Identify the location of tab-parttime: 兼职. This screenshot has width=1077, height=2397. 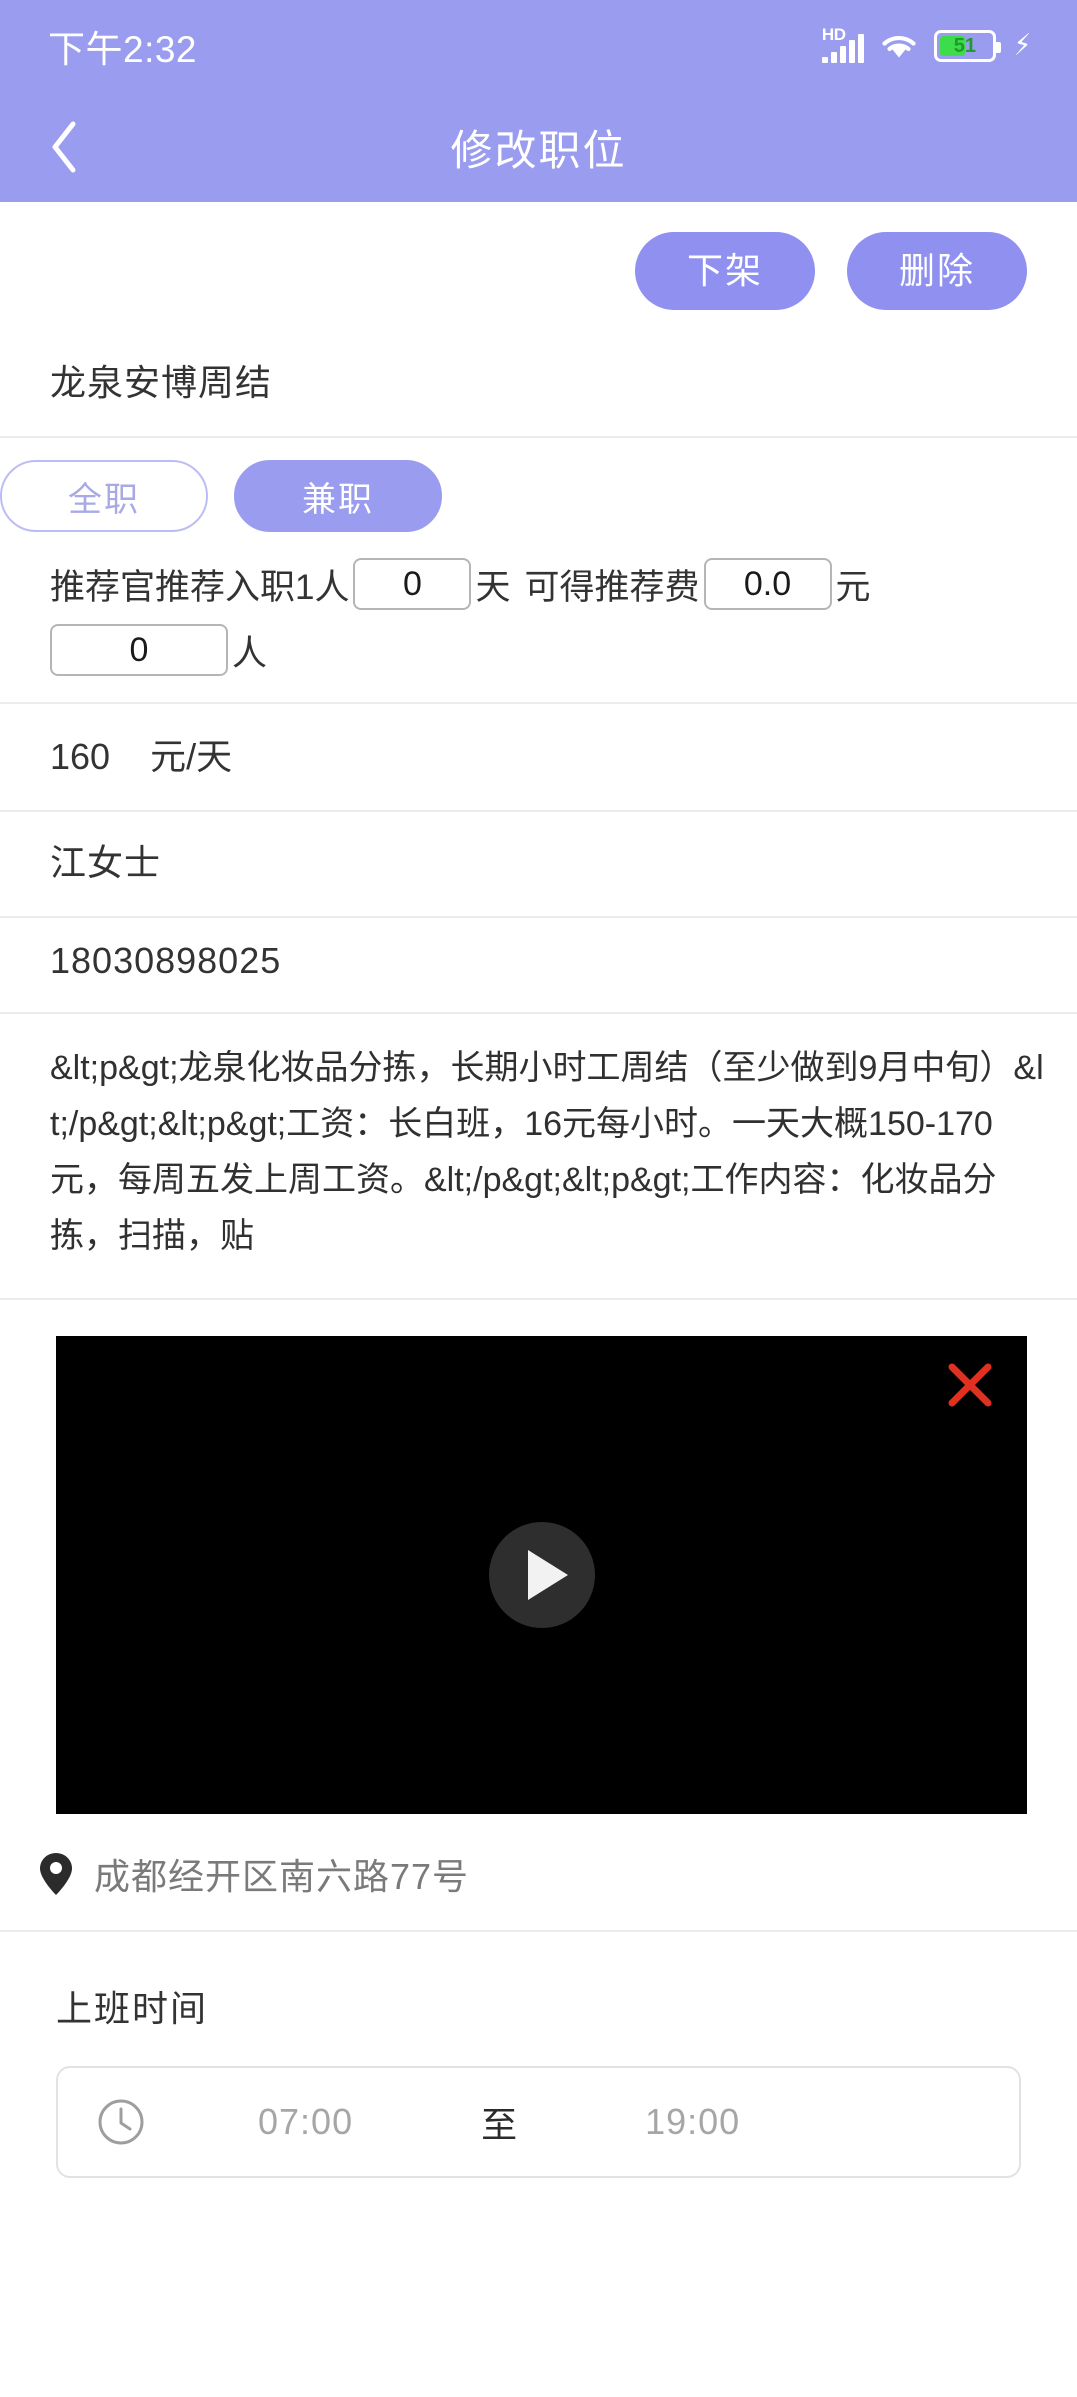
(338, 496).